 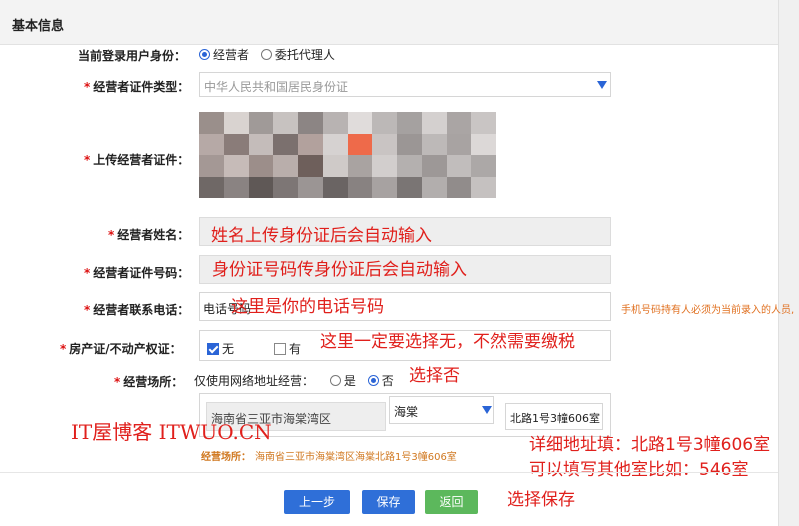 I want to click on online-radio-no, so click(x=373, y=380).